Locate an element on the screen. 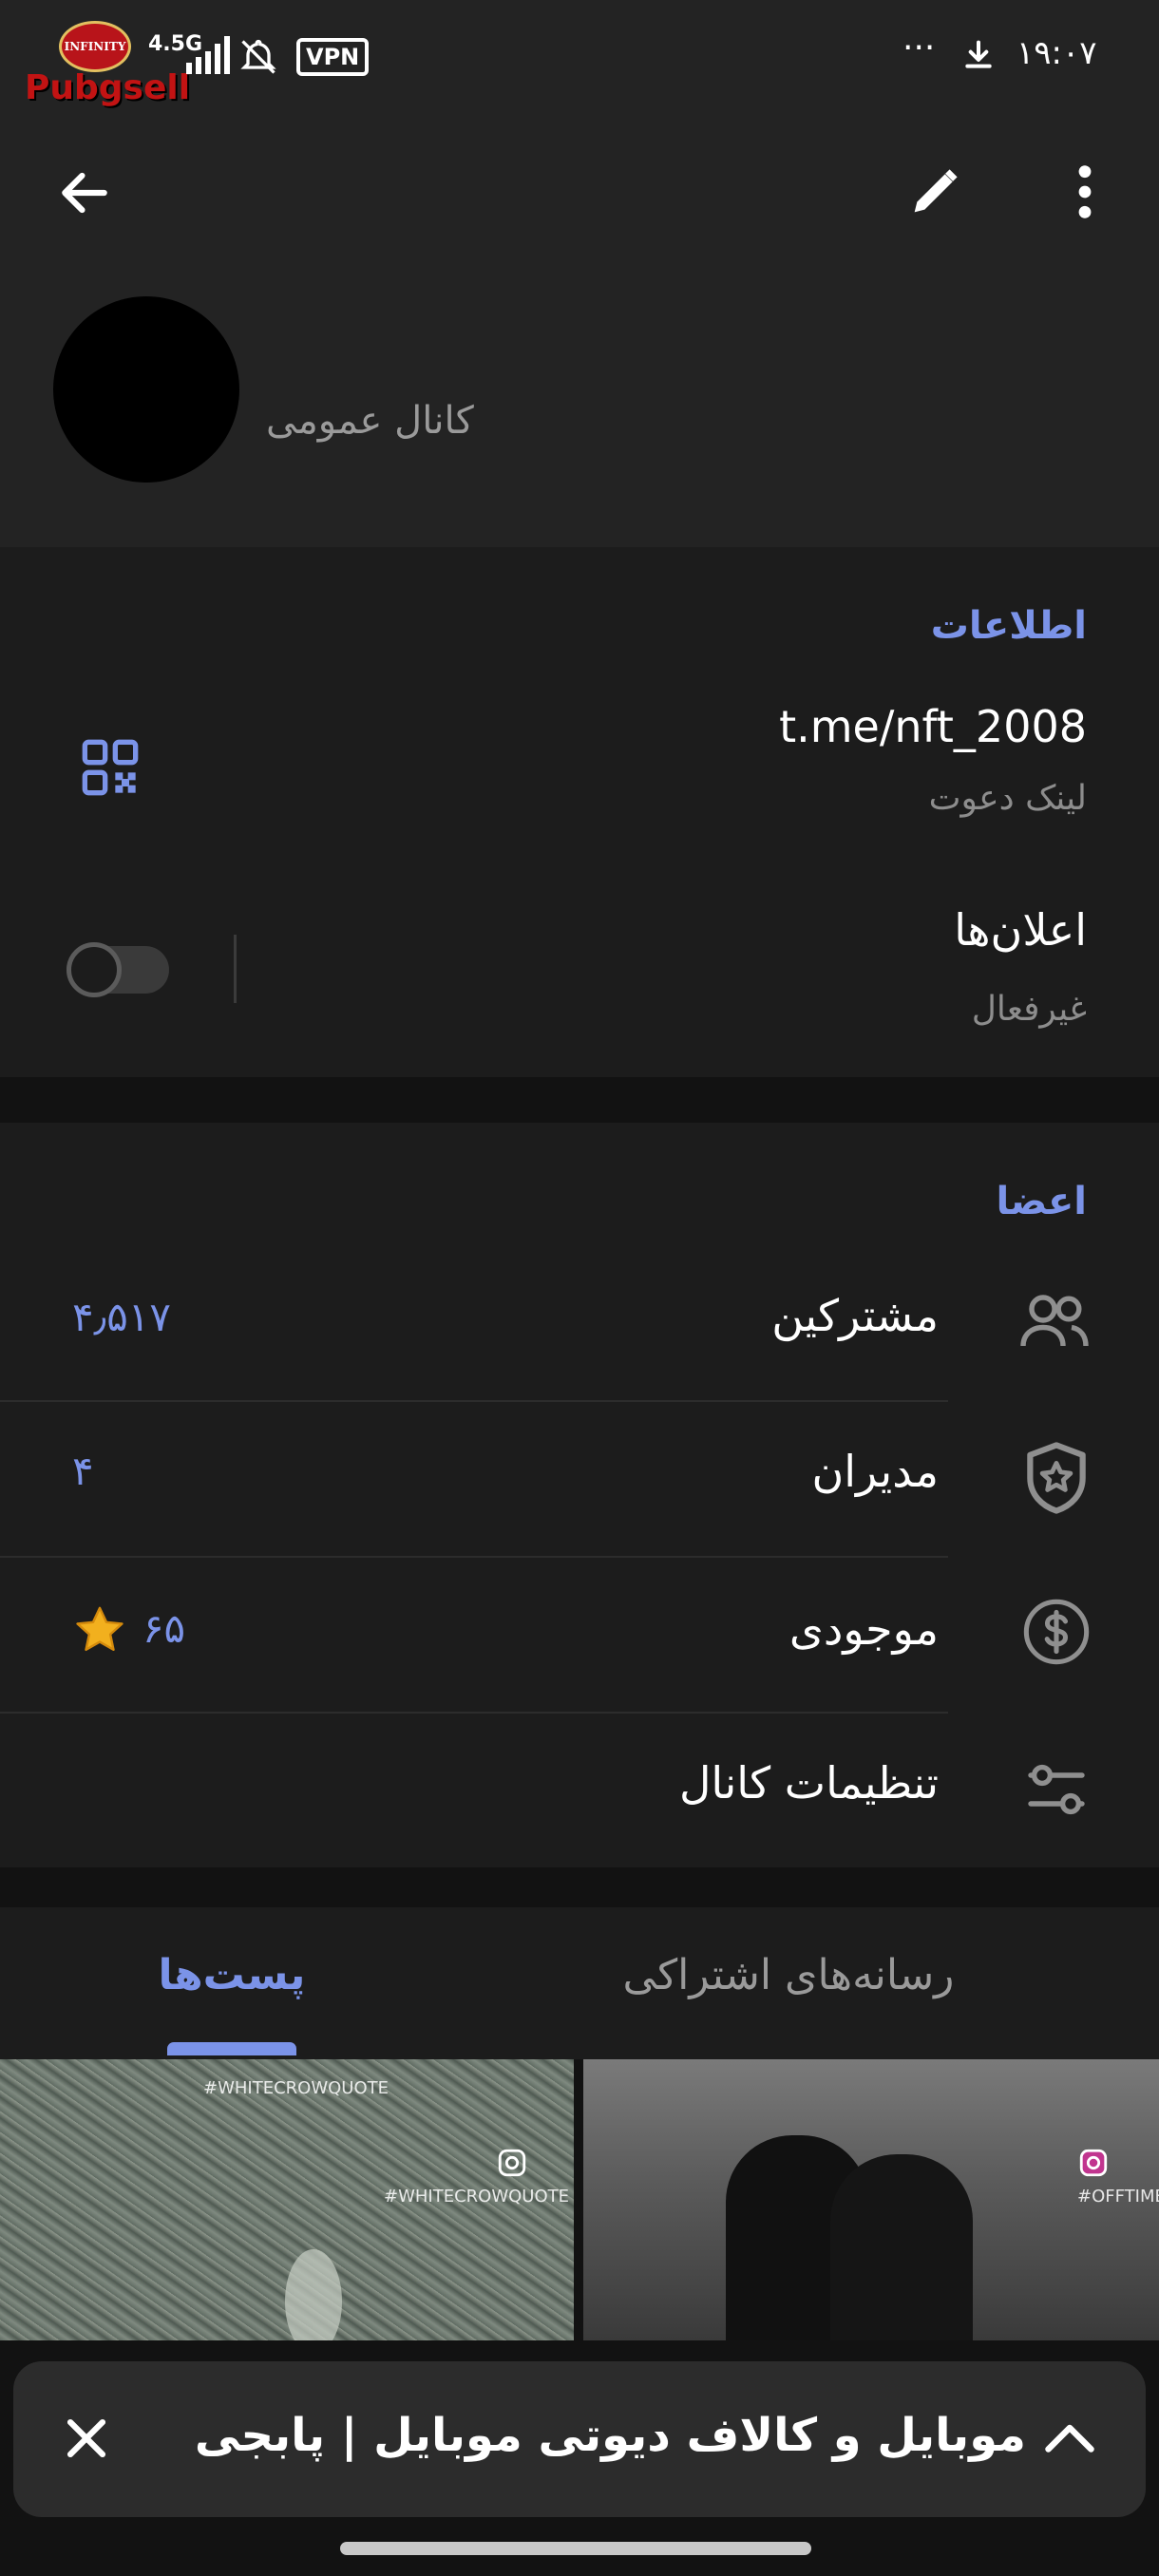 This screenshot has width=1159, height=2576. subscribers-count: ۴٫۵۱۷ is located at coordinates (121, 1317).